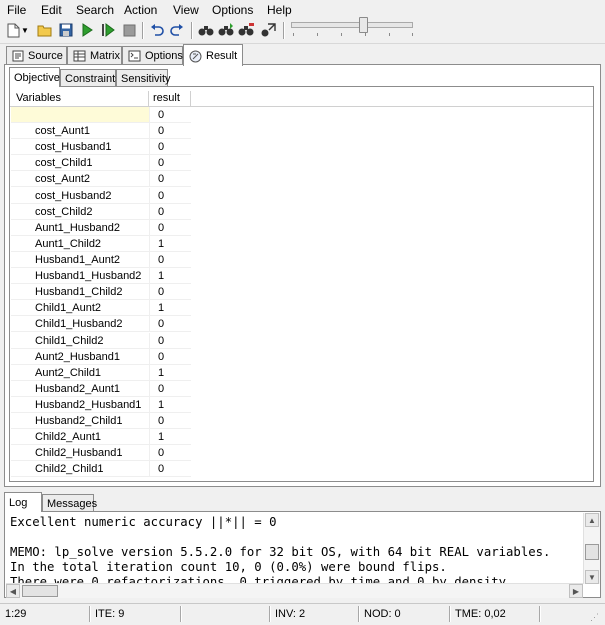 This screenshot has width=605, height=625. What do you see at coordinates (34, 77) in the screenshot?
I see `subtab-objective: Objective` at bounding box center [34, 77].